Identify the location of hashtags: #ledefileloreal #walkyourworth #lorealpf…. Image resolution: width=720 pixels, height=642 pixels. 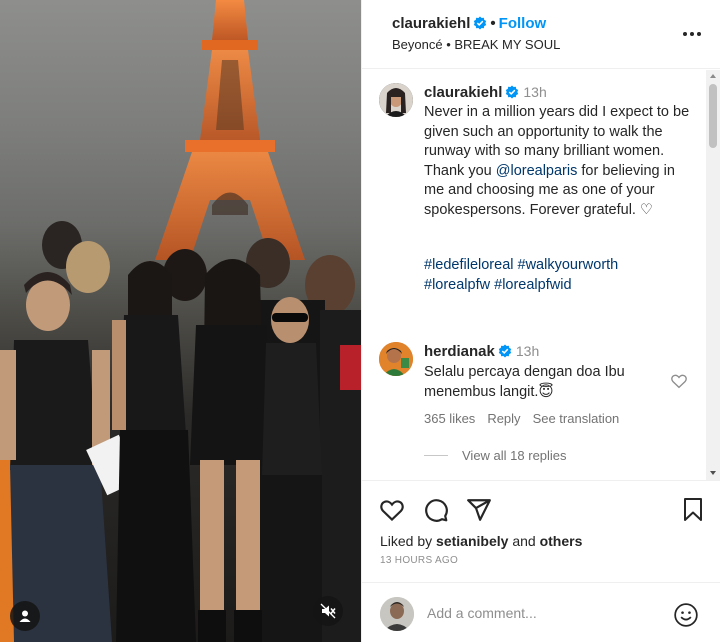
(564, 275).